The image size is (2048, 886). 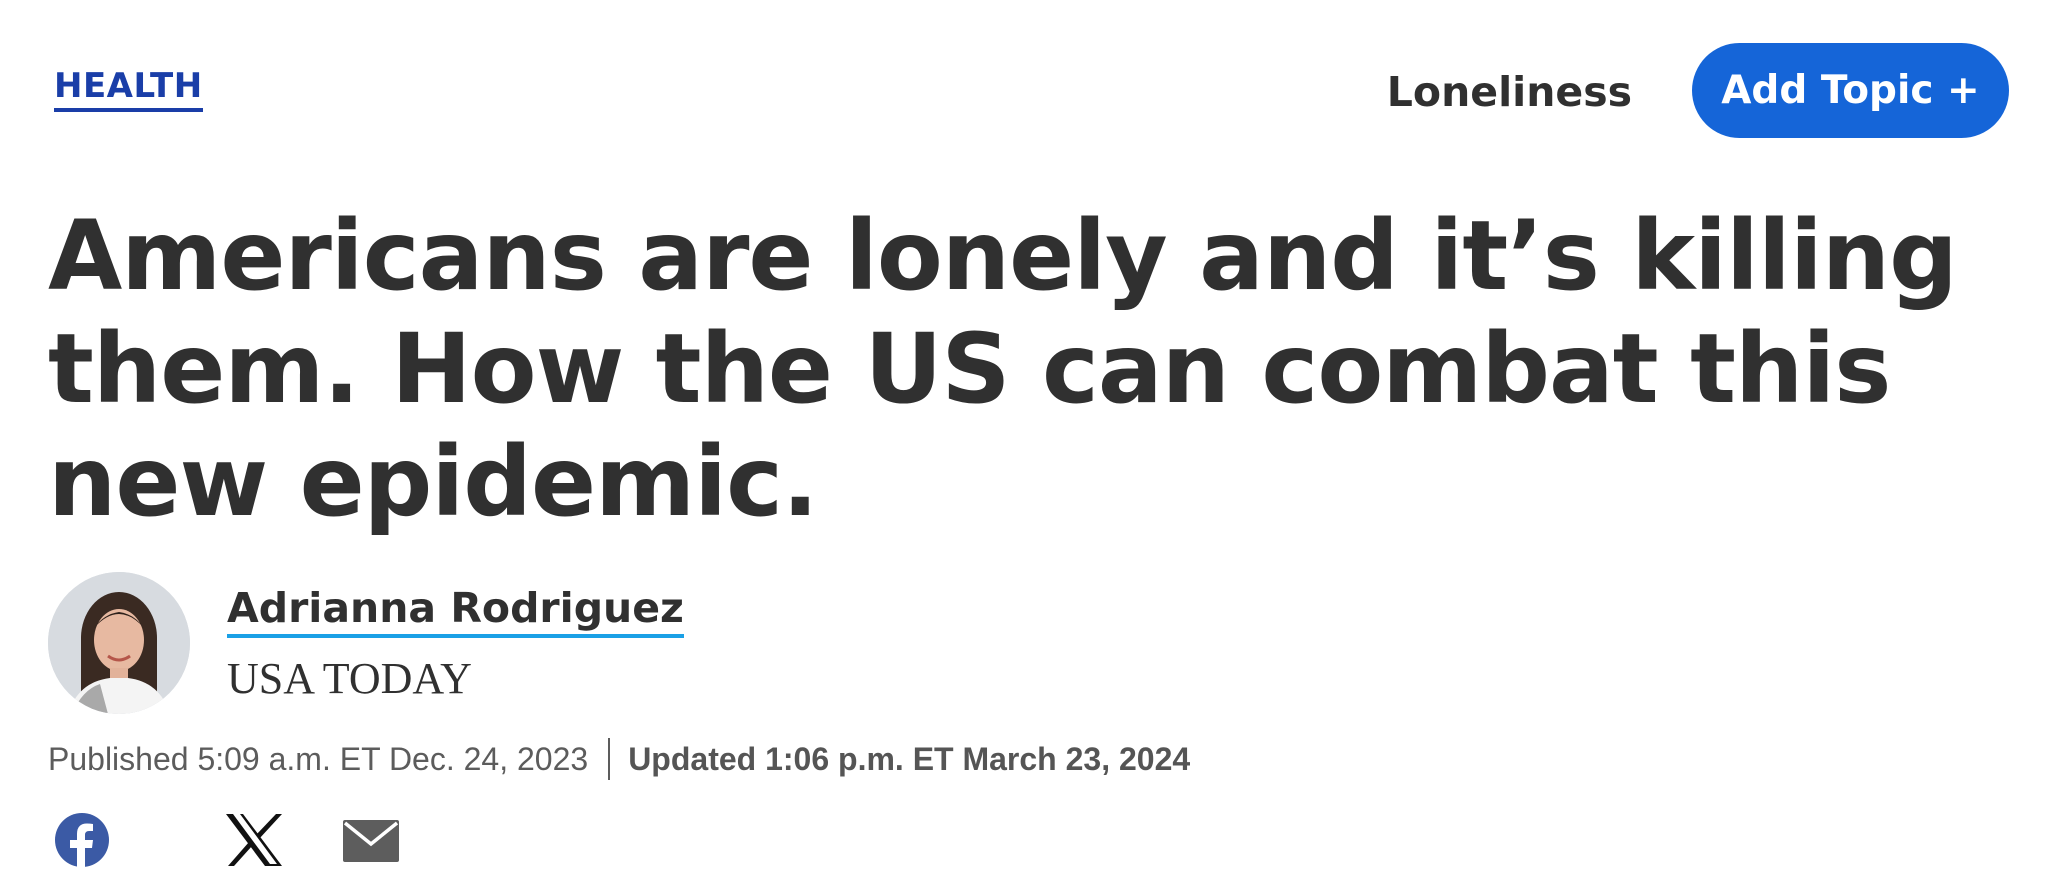 I want to click on published-date: Published 5:09 a.m. ET Dec. 24, 2023, so click(x=318, y=759).